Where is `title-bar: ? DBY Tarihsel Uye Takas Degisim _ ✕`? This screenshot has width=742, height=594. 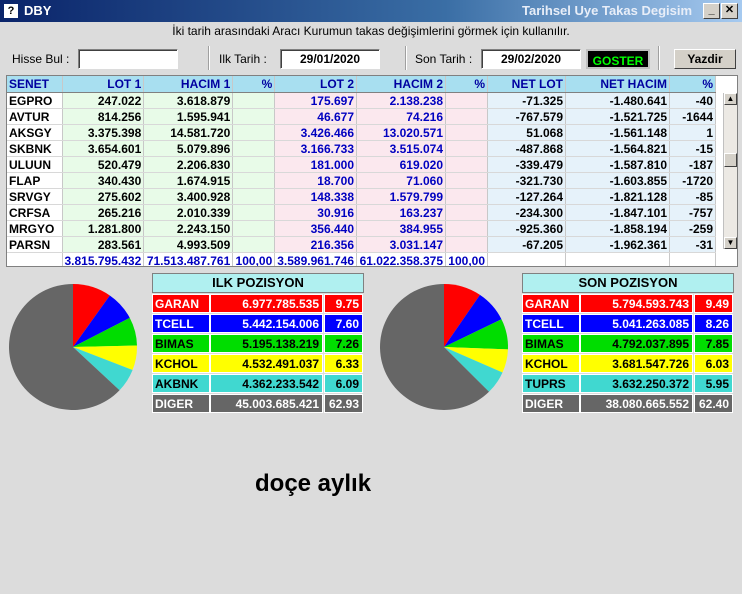
title-bar: ? DBY Tarihsel Uye Takas Degisim _ ✕ is located at coordinates (371, 11).